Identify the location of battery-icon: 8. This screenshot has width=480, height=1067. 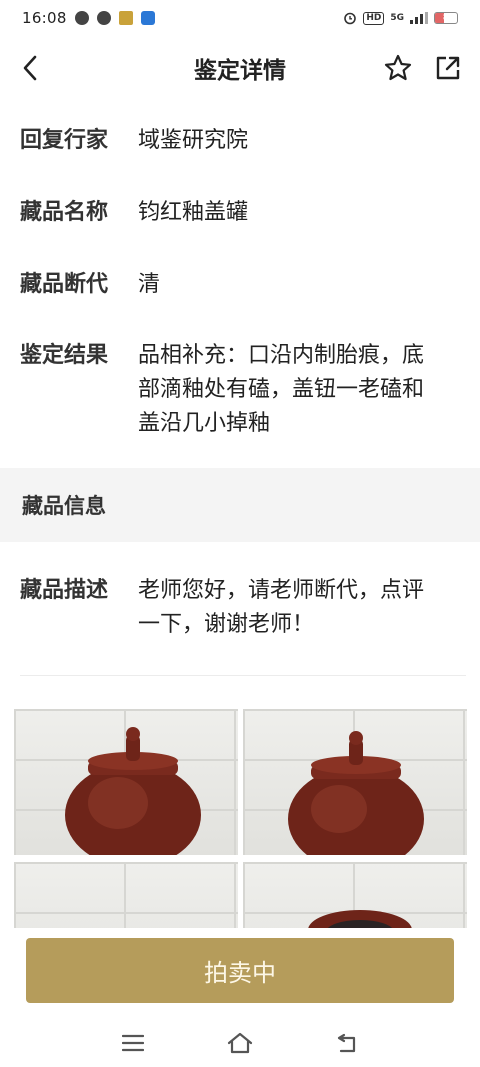
(446, 18).